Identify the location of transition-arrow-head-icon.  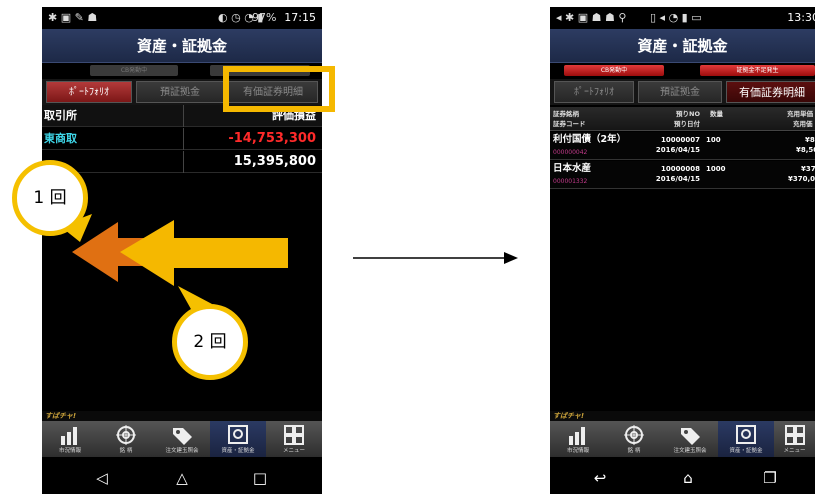
(511, 258).